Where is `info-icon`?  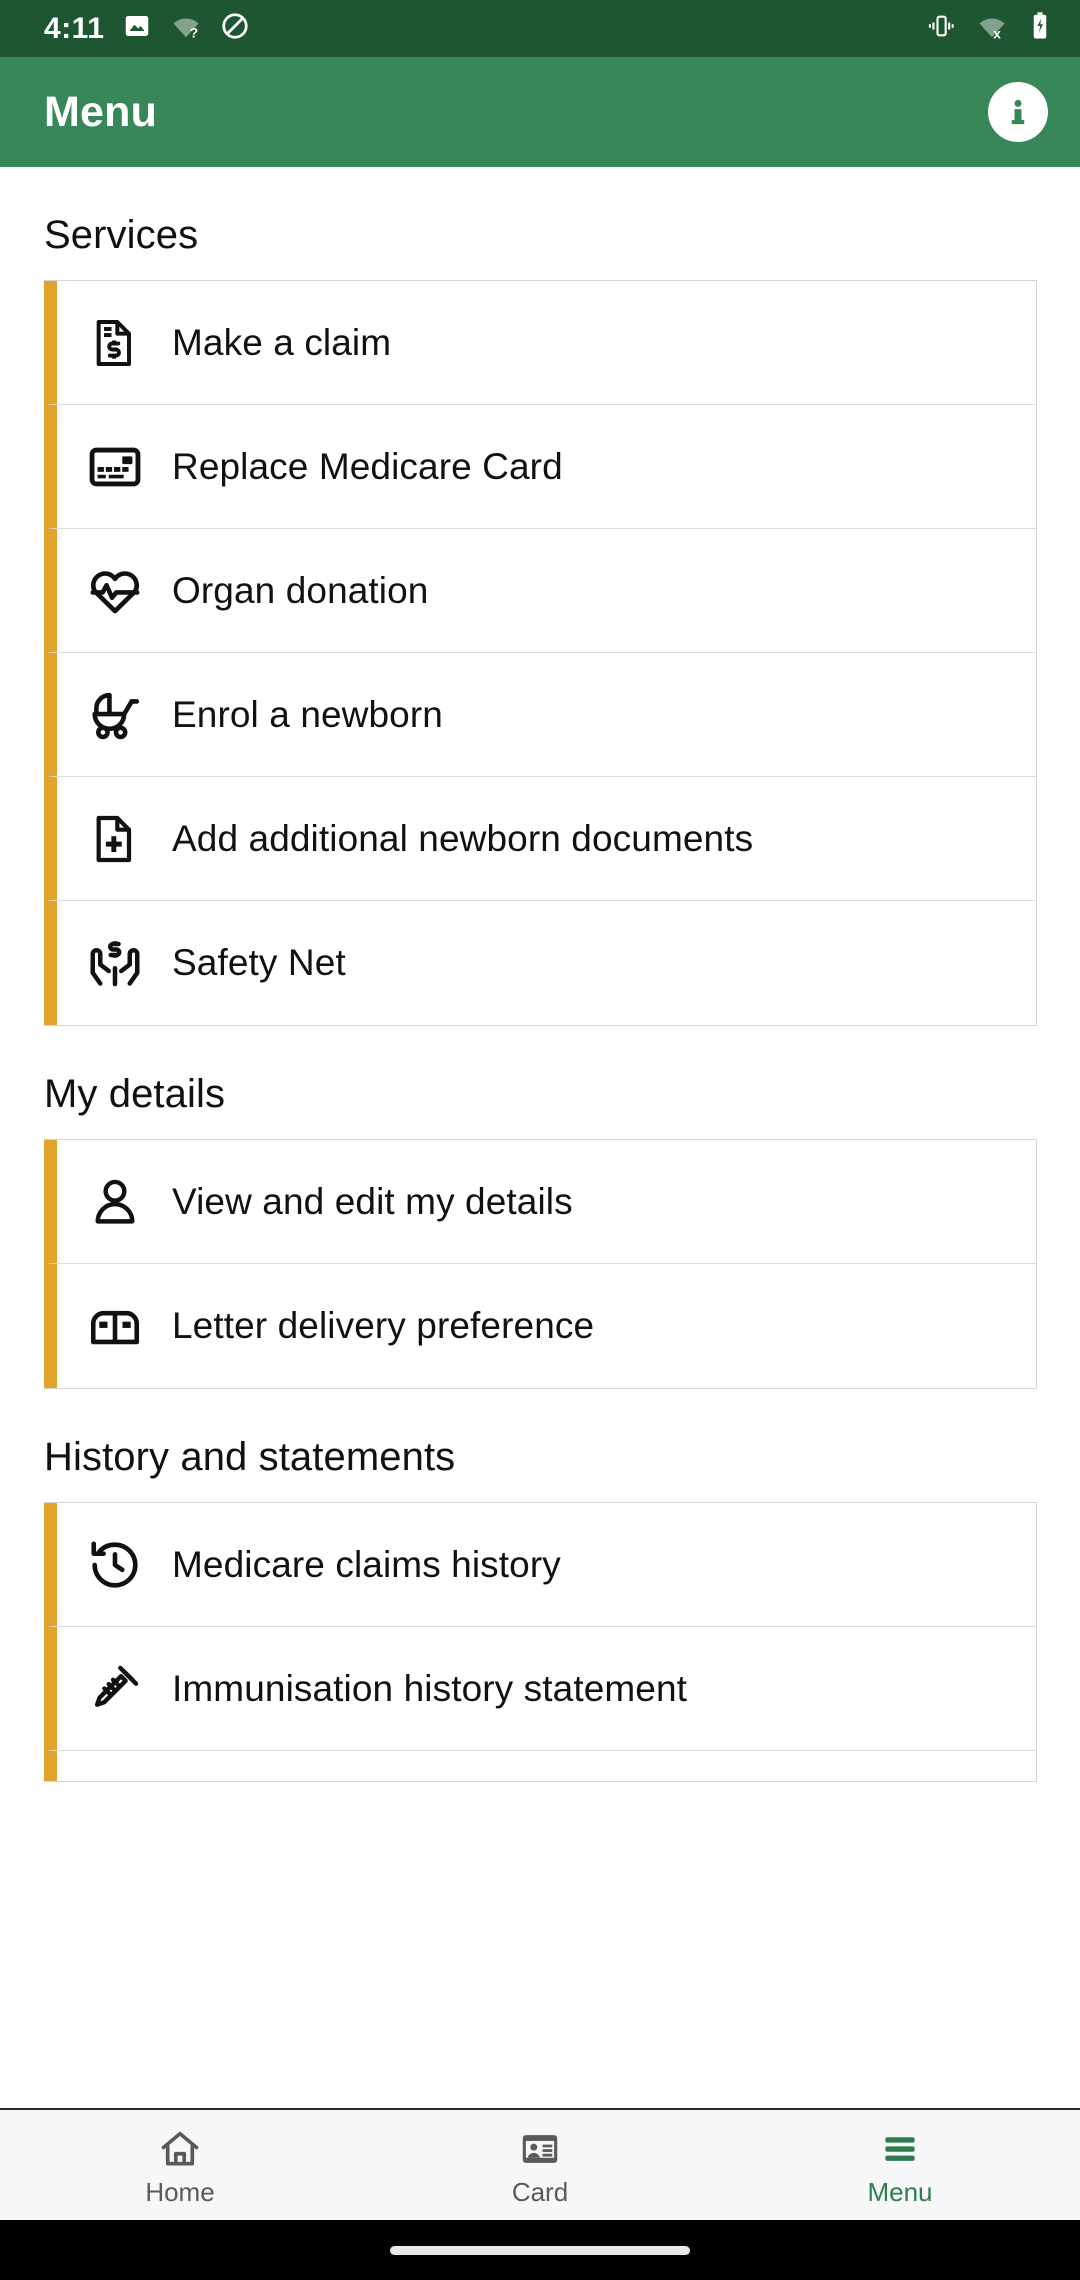 info-icon is located at coordinates (1018, 112).